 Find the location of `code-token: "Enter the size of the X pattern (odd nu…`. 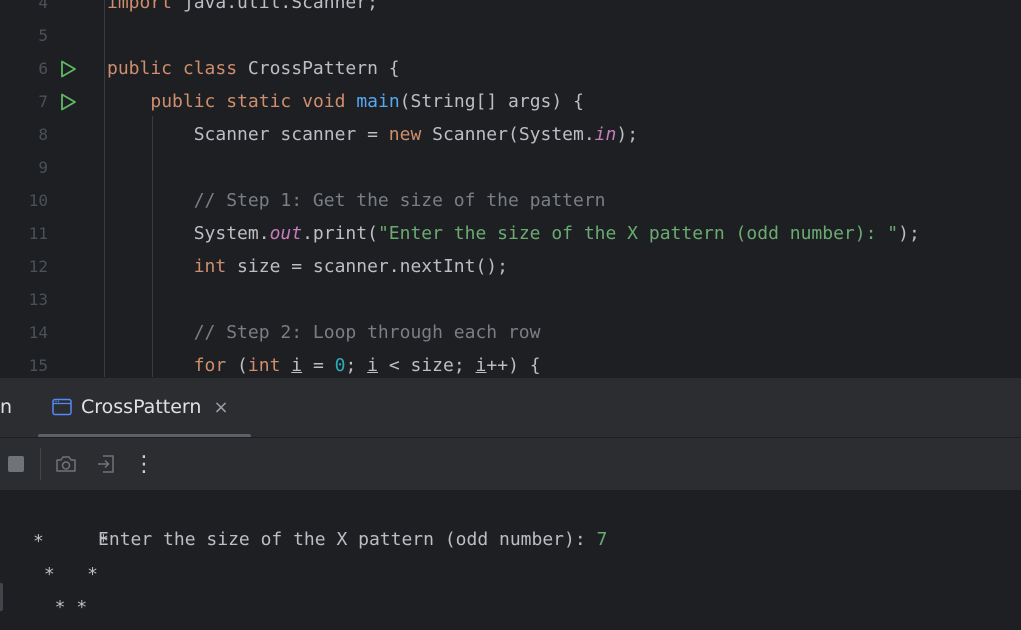

code-token: "Enter the size of the X pattern (odd nu… is located at coordinates (638, 233).